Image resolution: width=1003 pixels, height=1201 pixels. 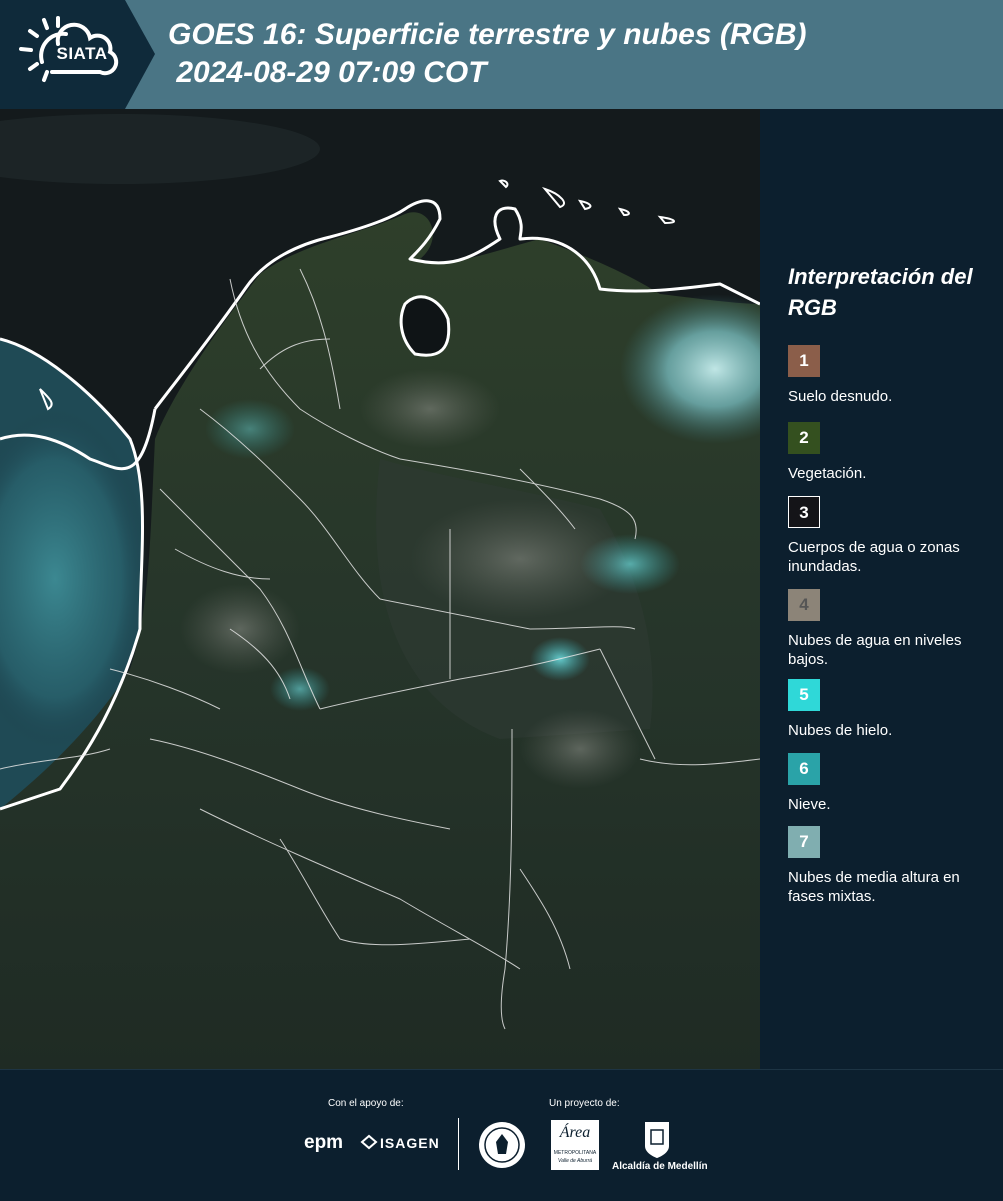 I want to click on legend-label-1: Suelo desnudo., so click(x=840, y=396).